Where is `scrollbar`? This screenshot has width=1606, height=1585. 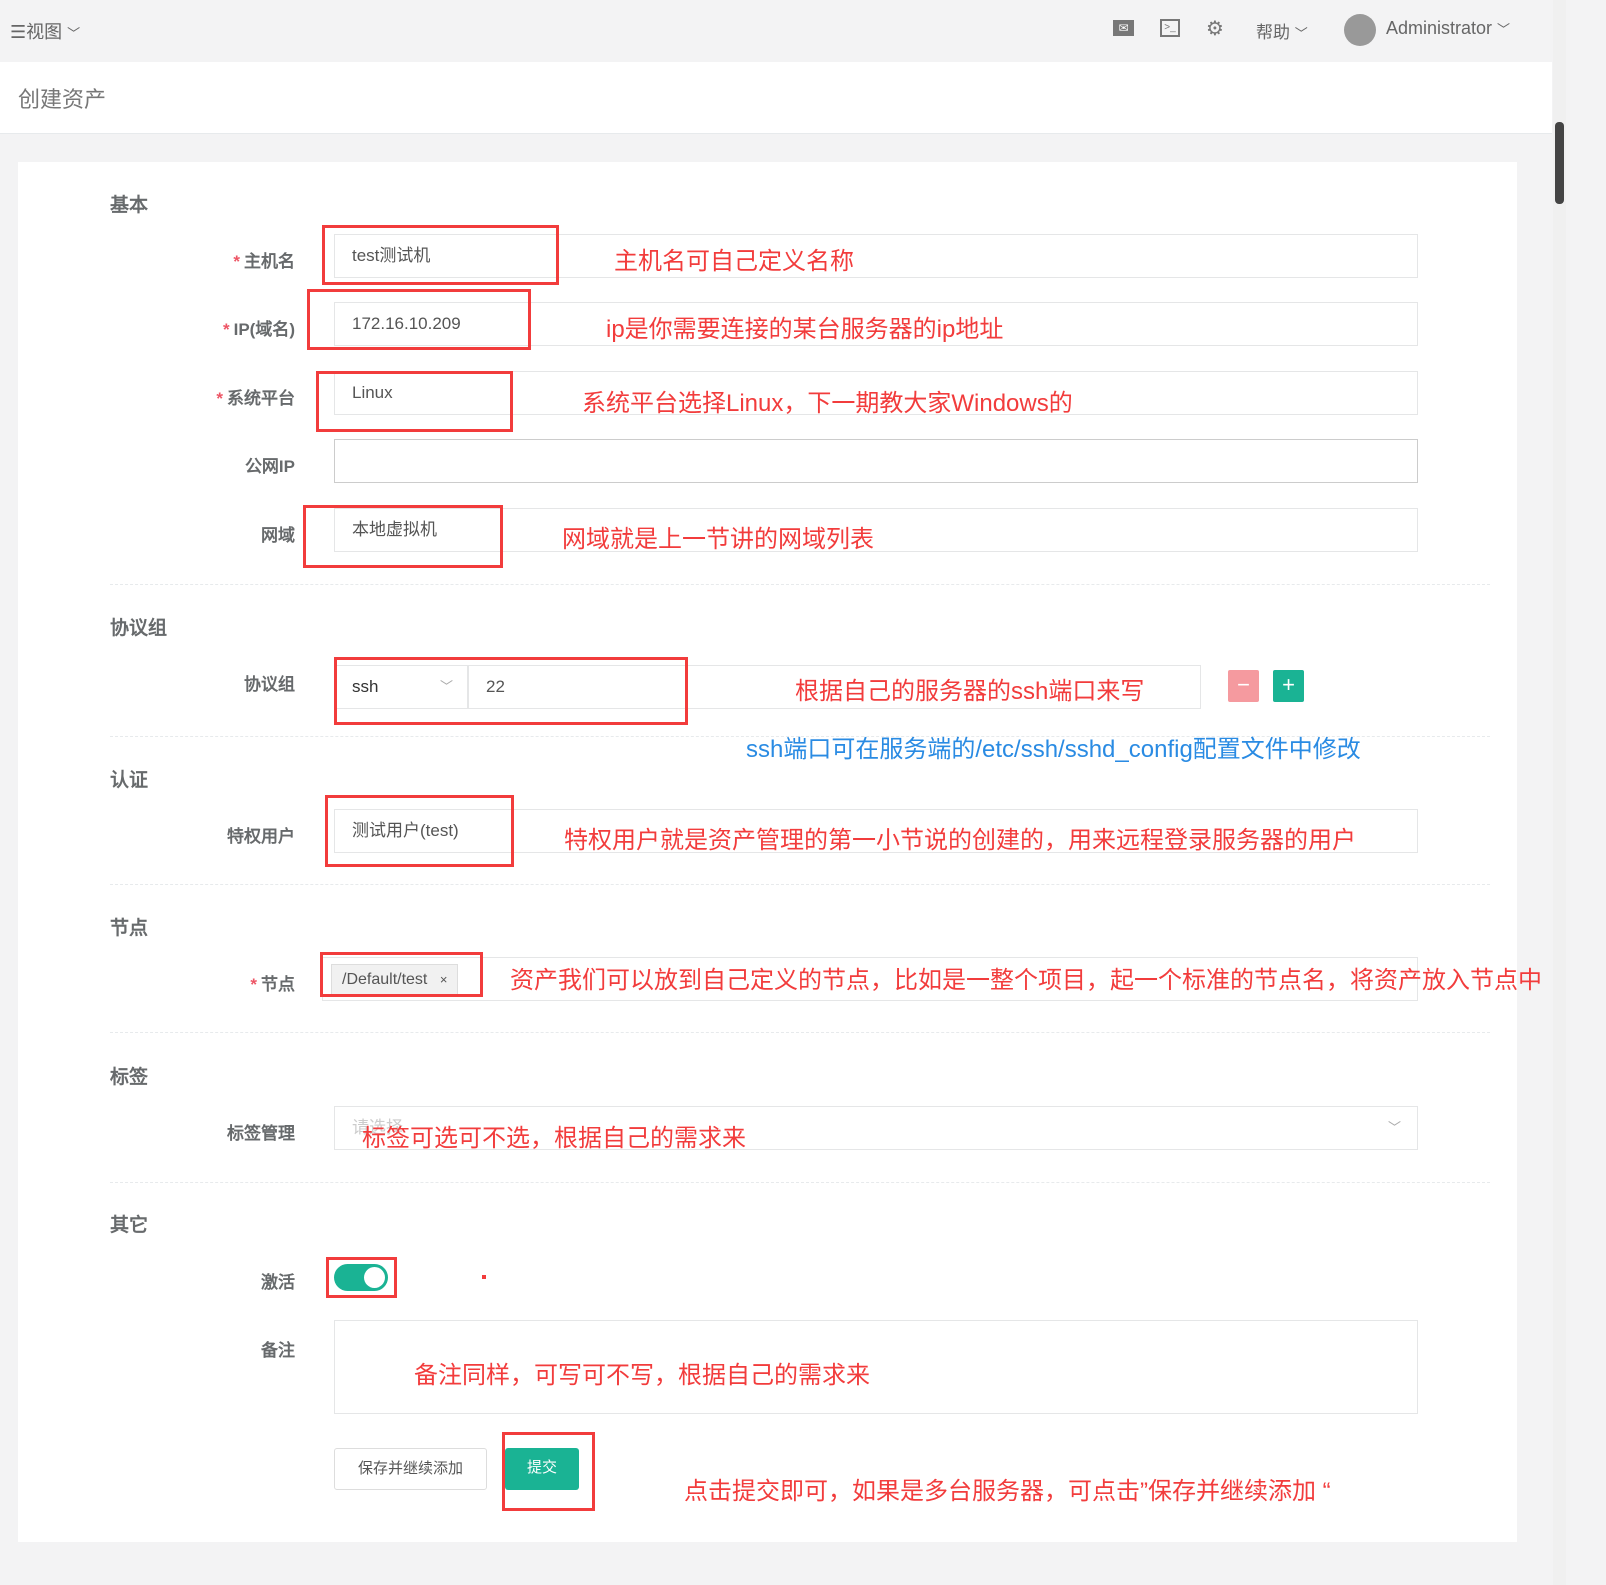
scrollbar is located at coordinates (1559, 792).